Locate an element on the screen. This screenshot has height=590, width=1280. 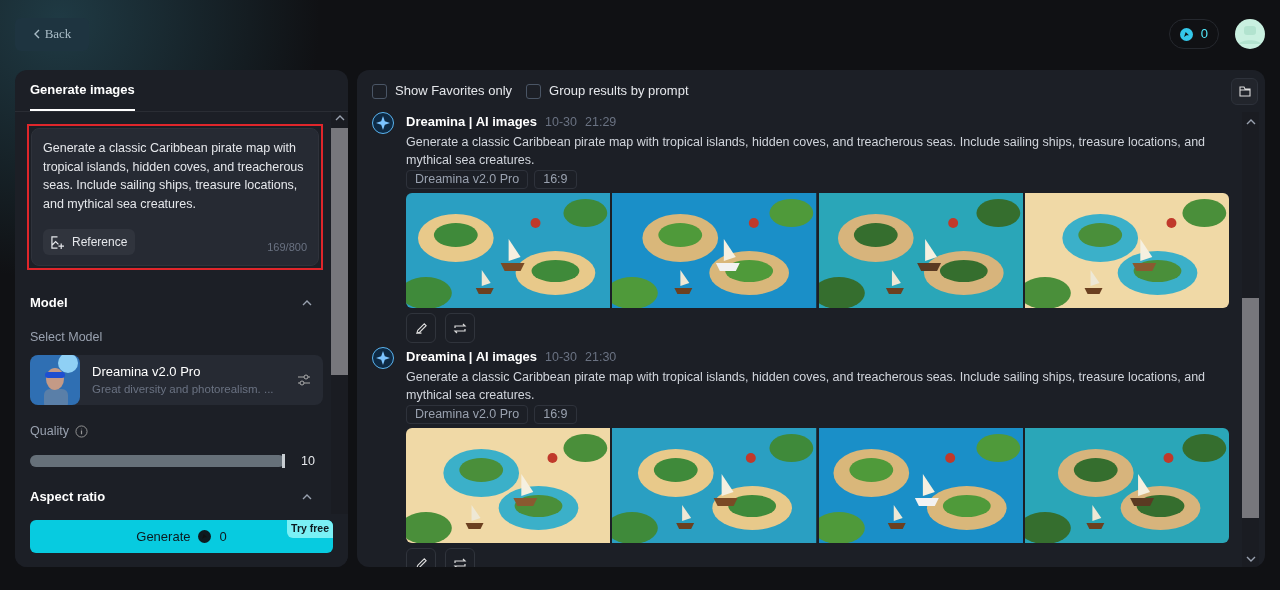
character-counter: 169/800 is located at coordinates (287, 247).